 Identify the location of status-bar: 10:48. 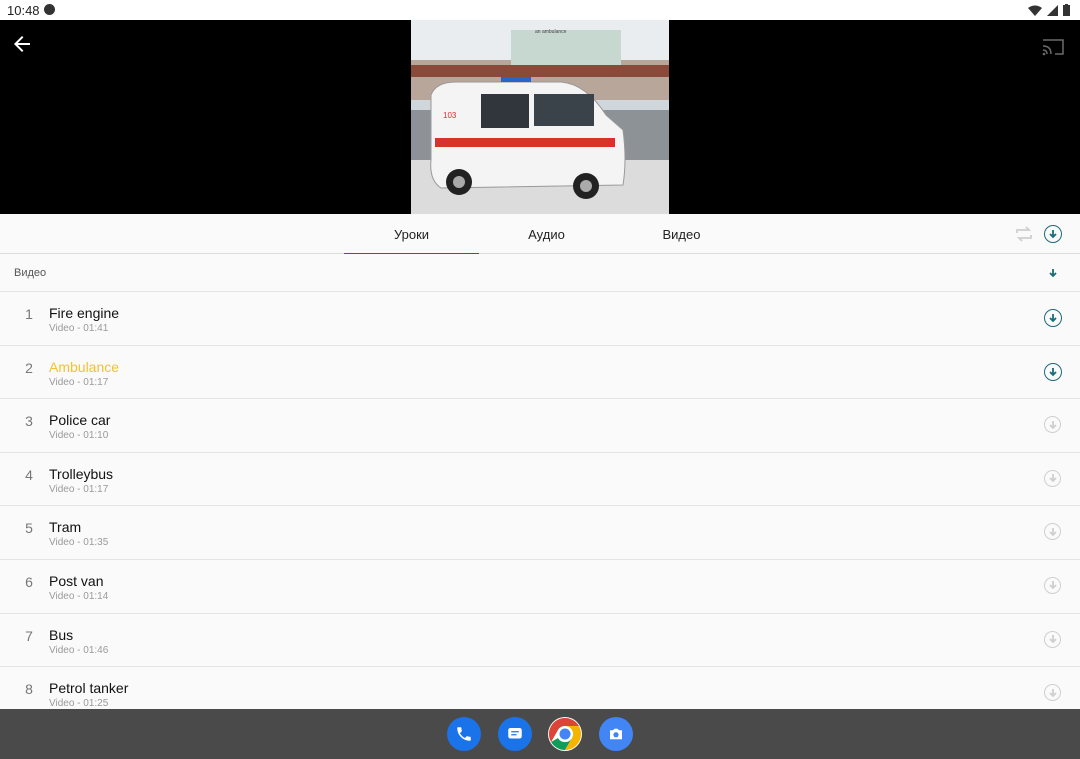
(540, 10).